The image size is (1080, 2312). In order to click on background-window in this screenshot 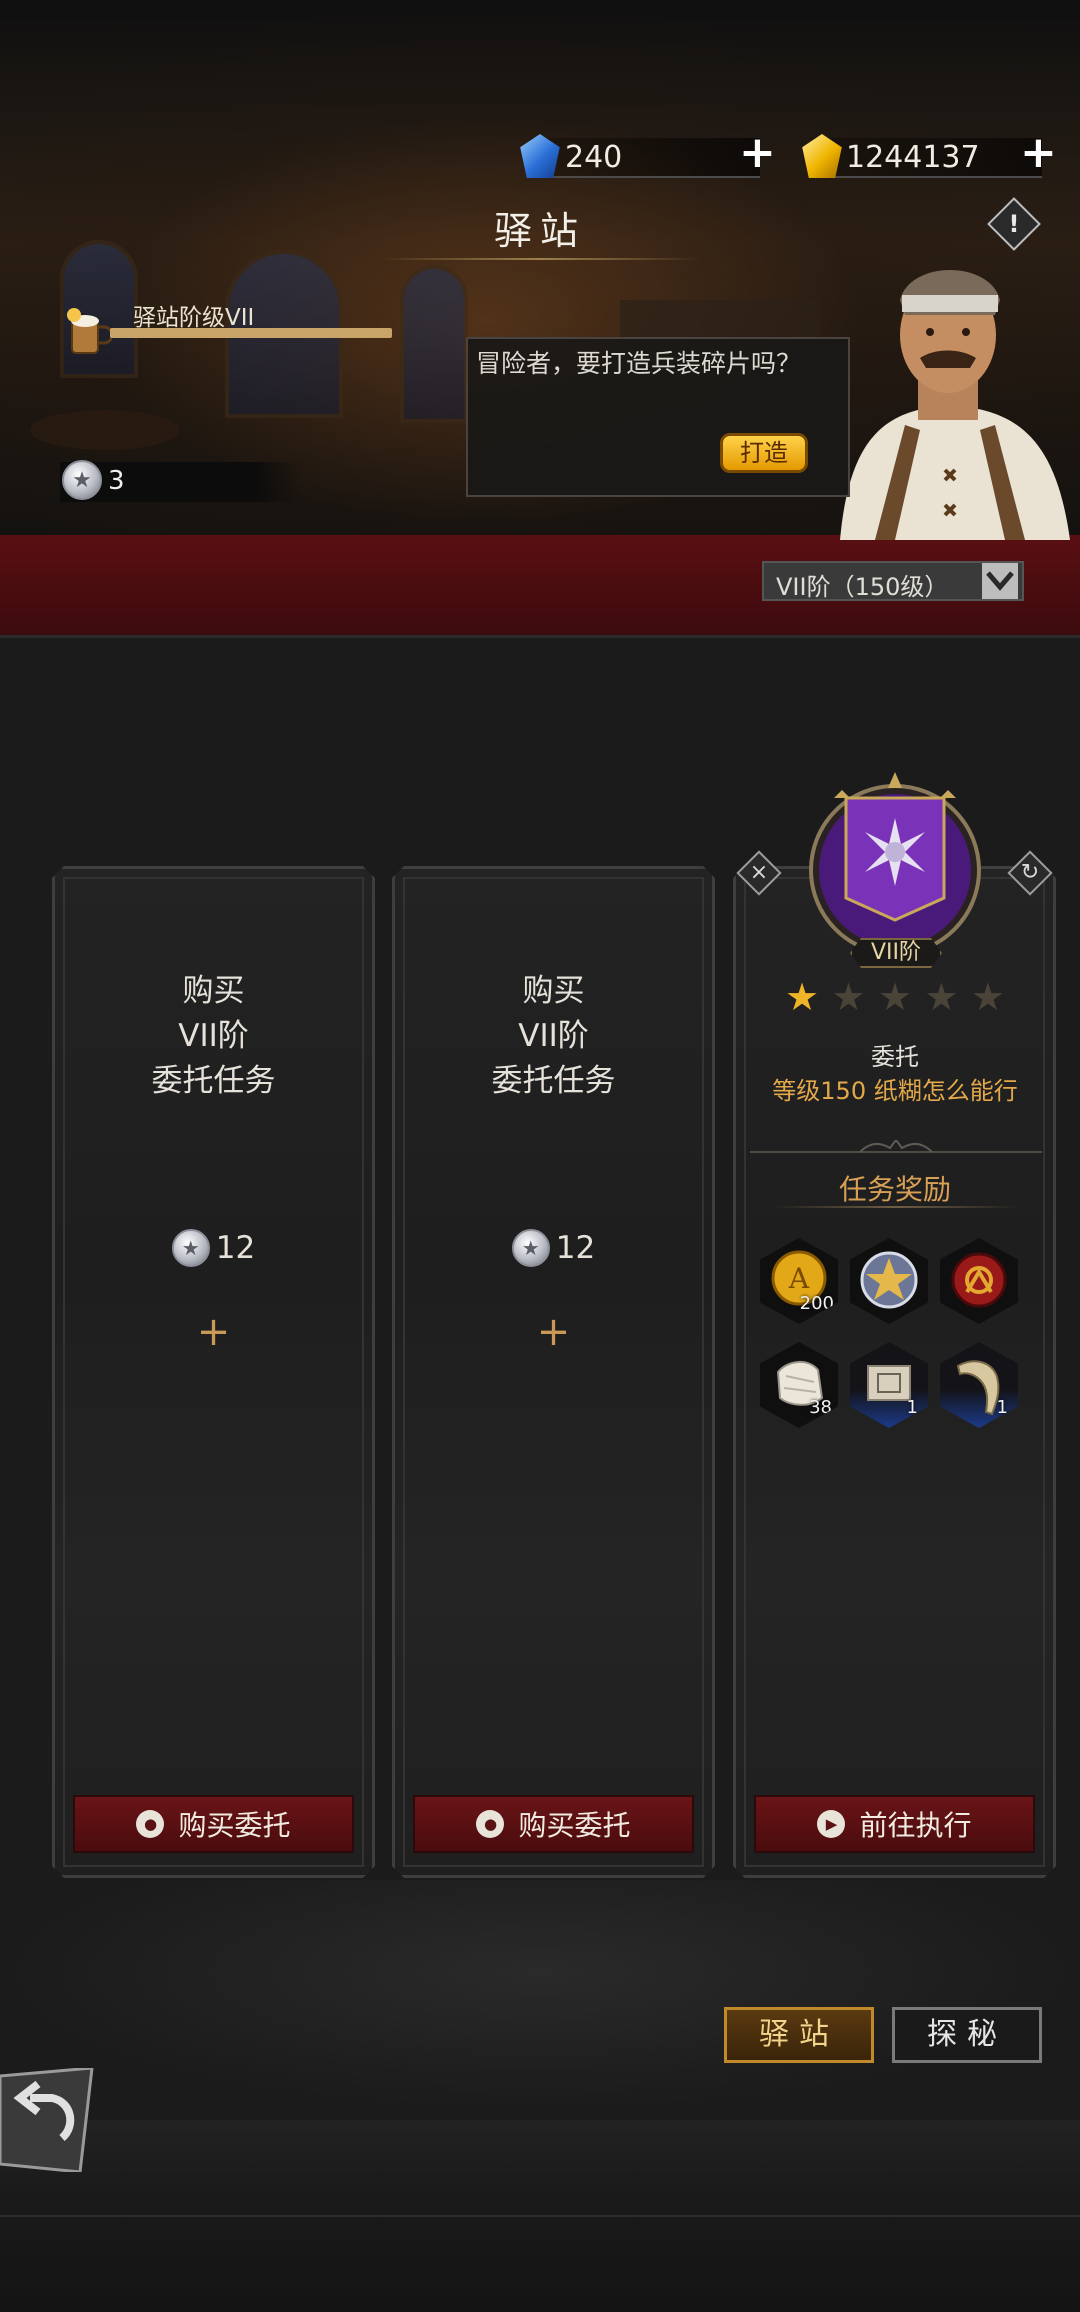, I will do `click(434, 344)`.